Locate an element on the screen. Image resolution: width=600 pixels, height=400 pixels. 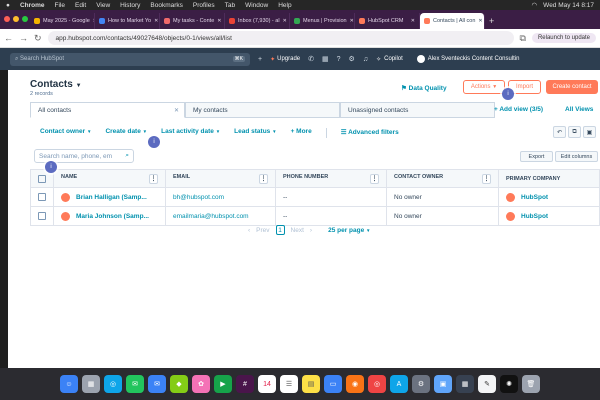
chevron-right-icon: › is located at coordinates (311, 230).